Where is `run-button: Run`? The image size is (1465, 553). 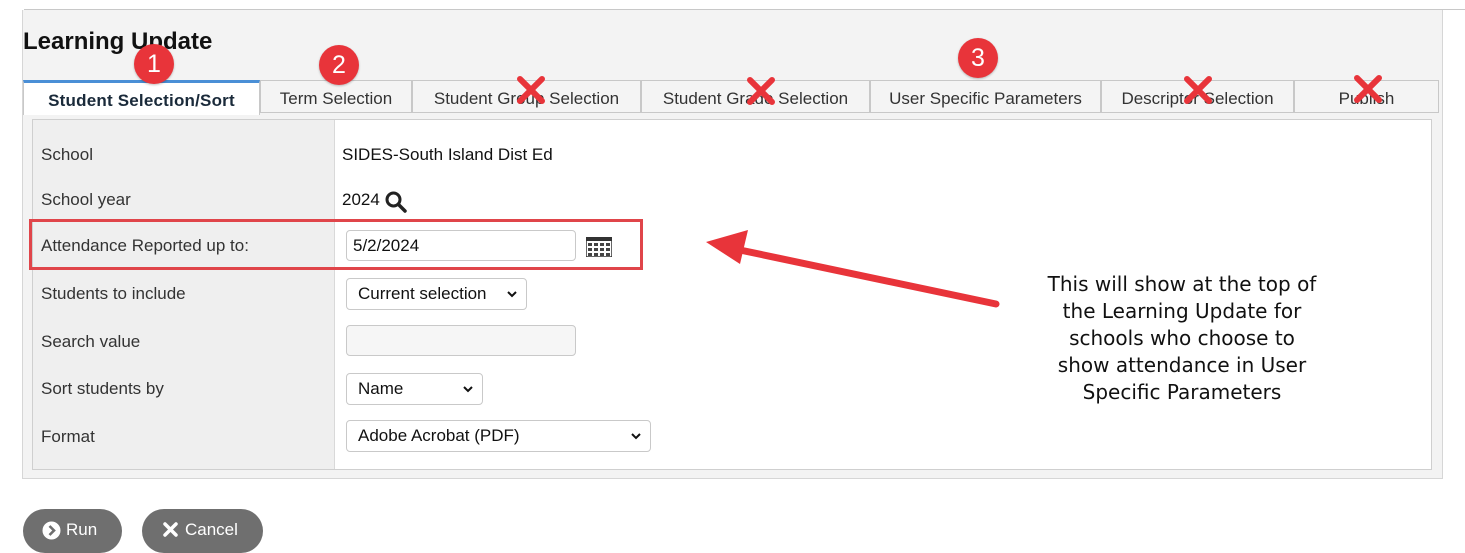 run-button: Run is located at coordinates (72, 531).